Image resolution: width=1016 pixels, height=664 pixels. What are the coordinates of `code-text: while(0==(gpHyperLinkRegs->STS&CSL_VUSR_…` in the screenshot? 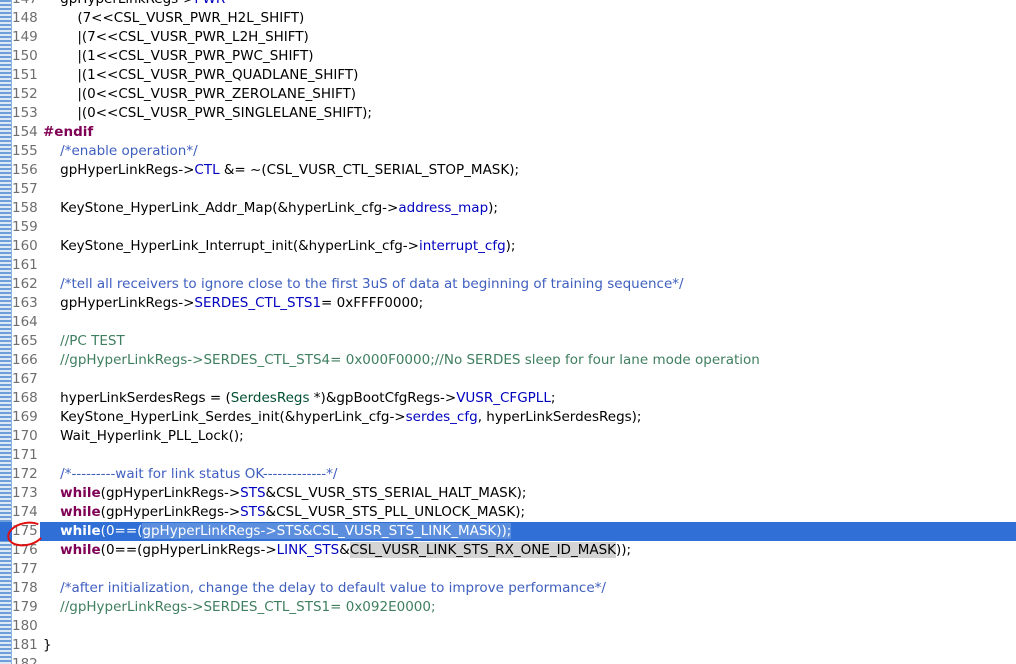 It's located at (277, 531).